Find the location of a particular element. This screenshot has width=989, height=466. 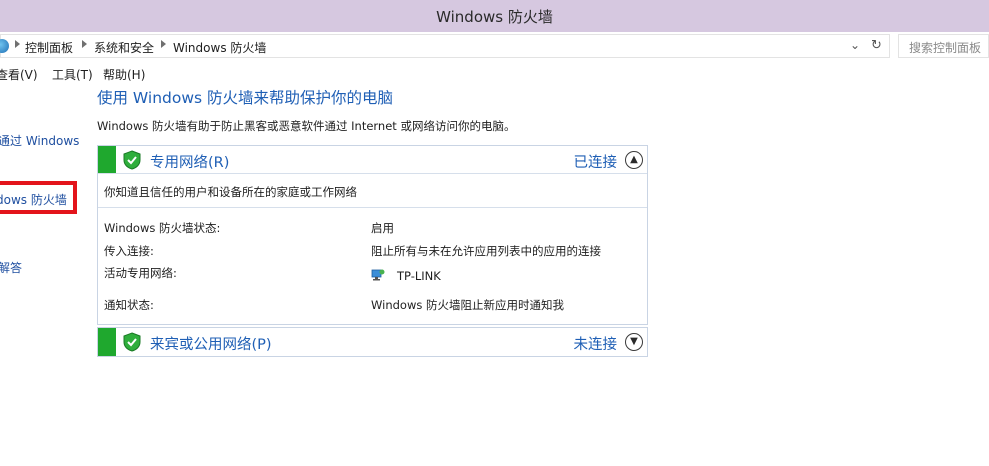

menu-view: 查看(V) is located at coordinates (19, 74).